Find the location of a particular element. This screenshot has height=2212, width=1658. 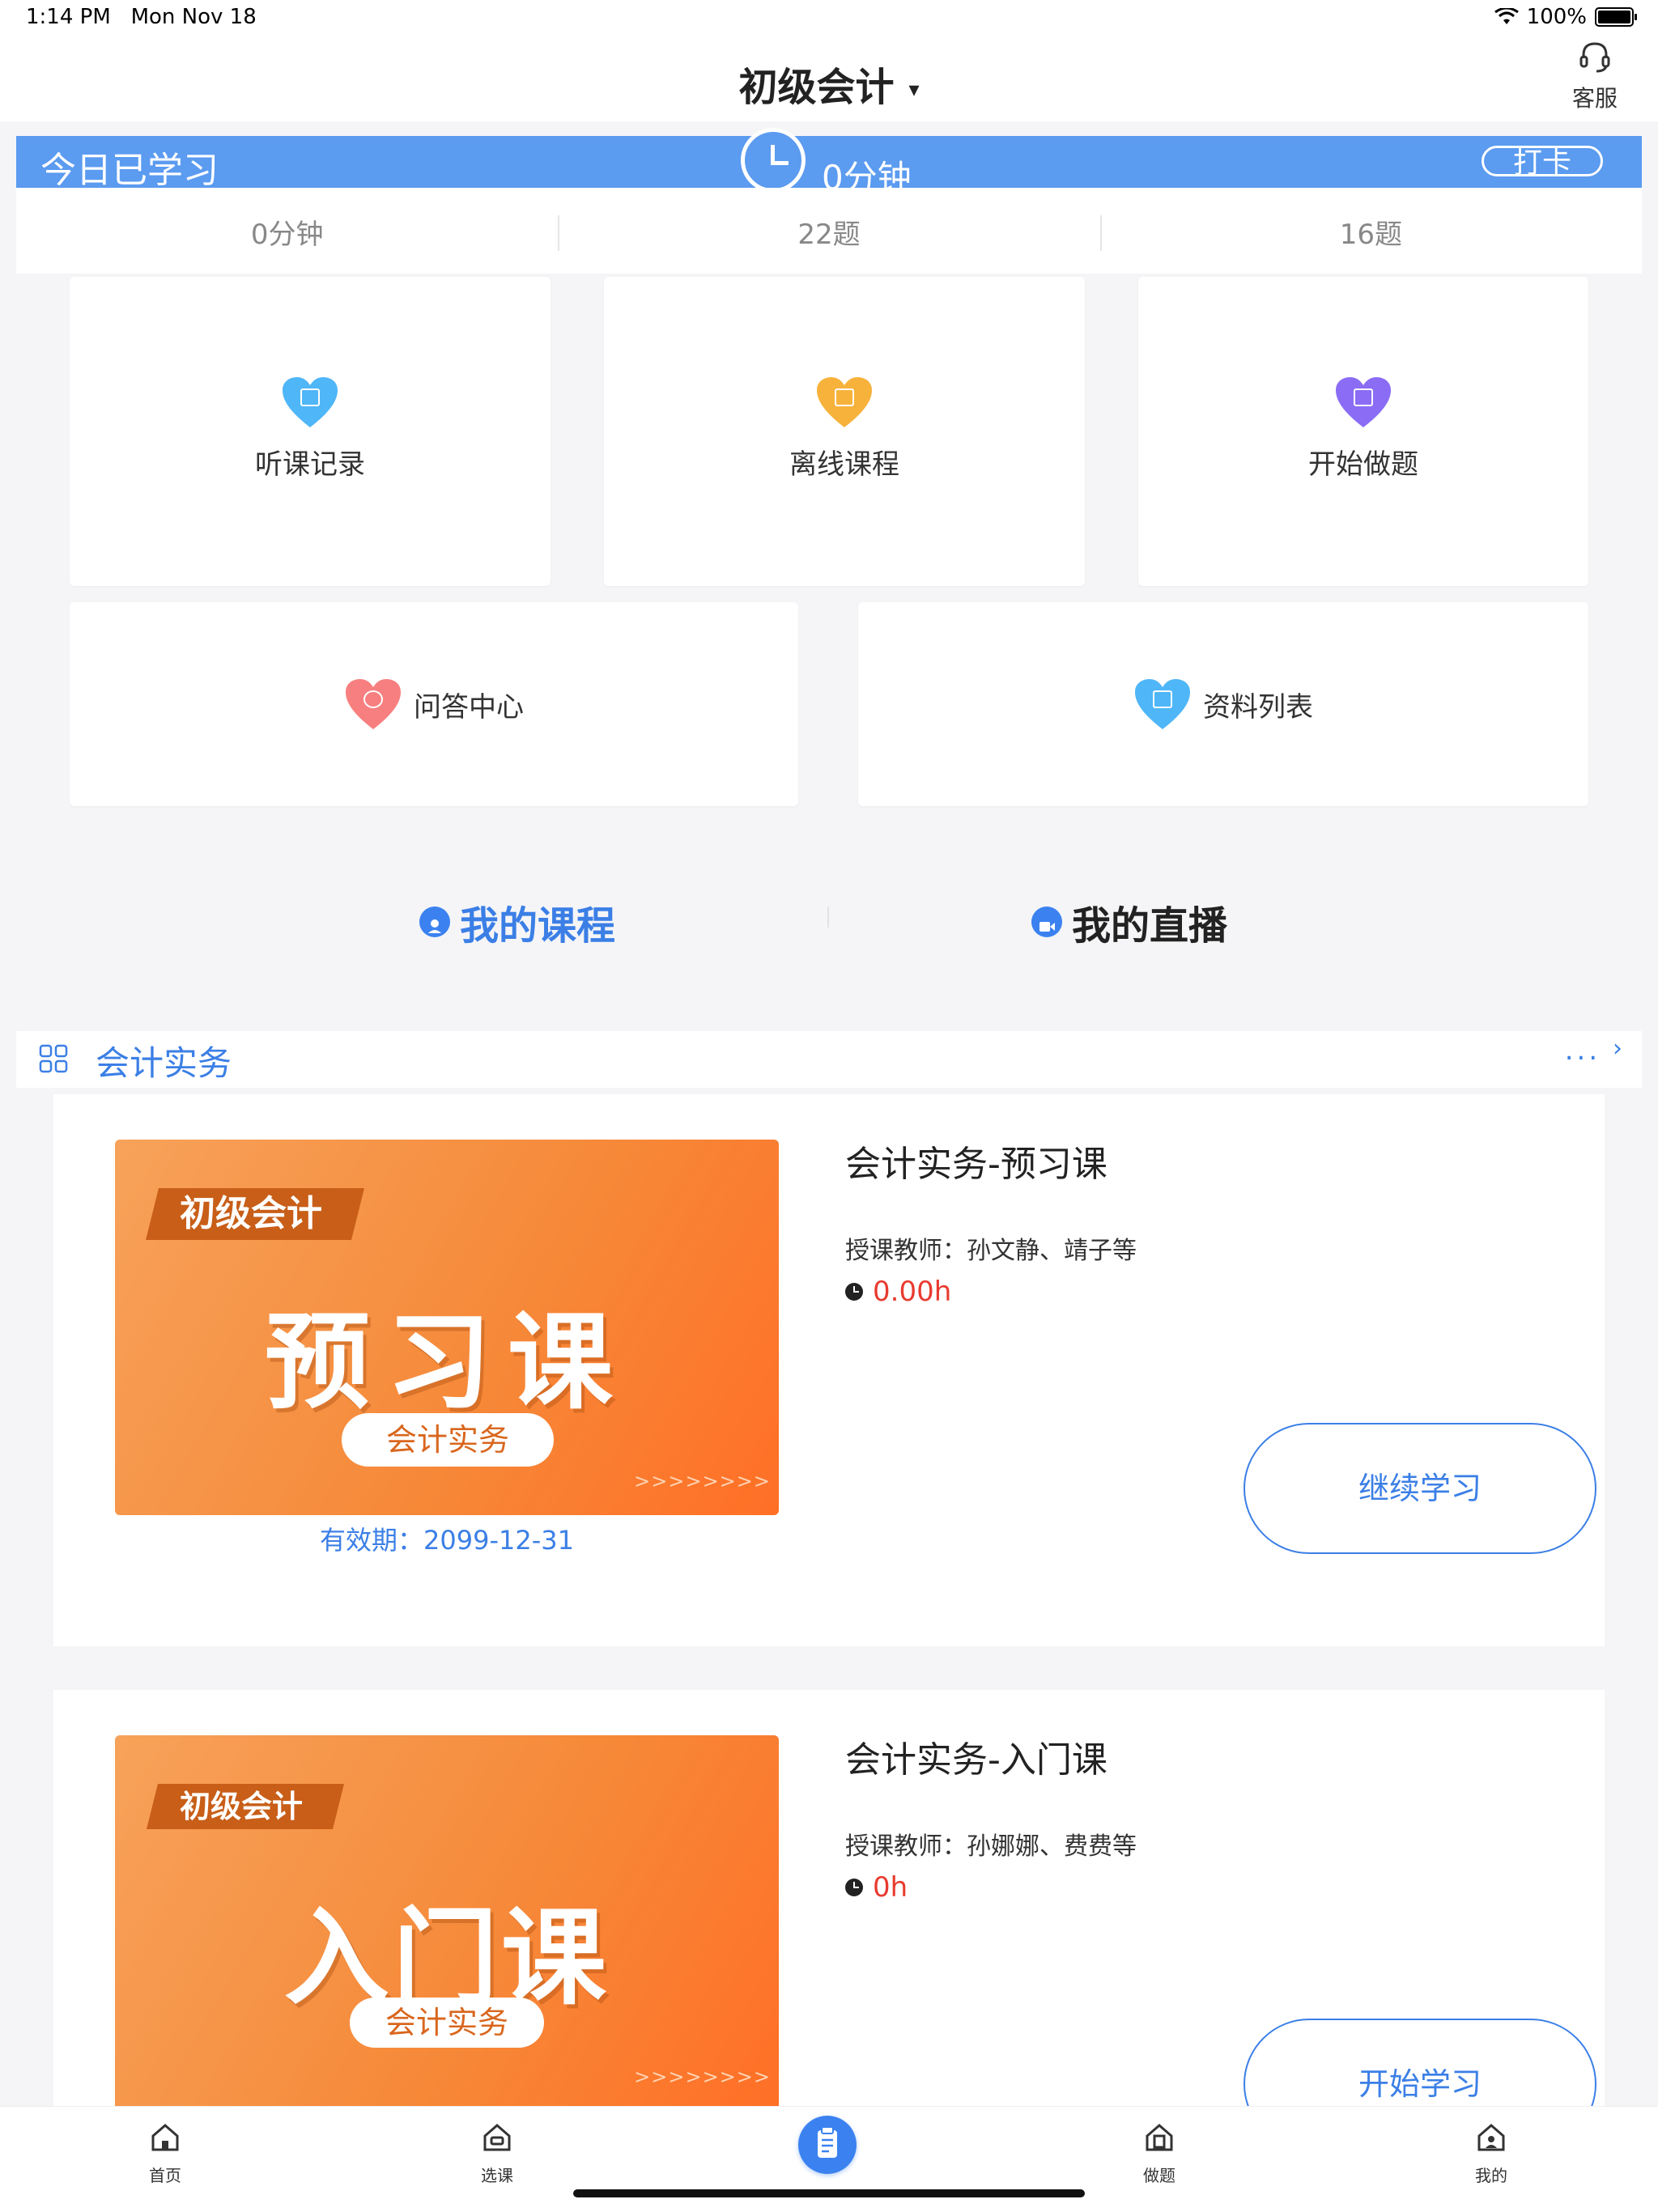

feature-card-materials: 资料列表 is located at coordinates (1223, 704).